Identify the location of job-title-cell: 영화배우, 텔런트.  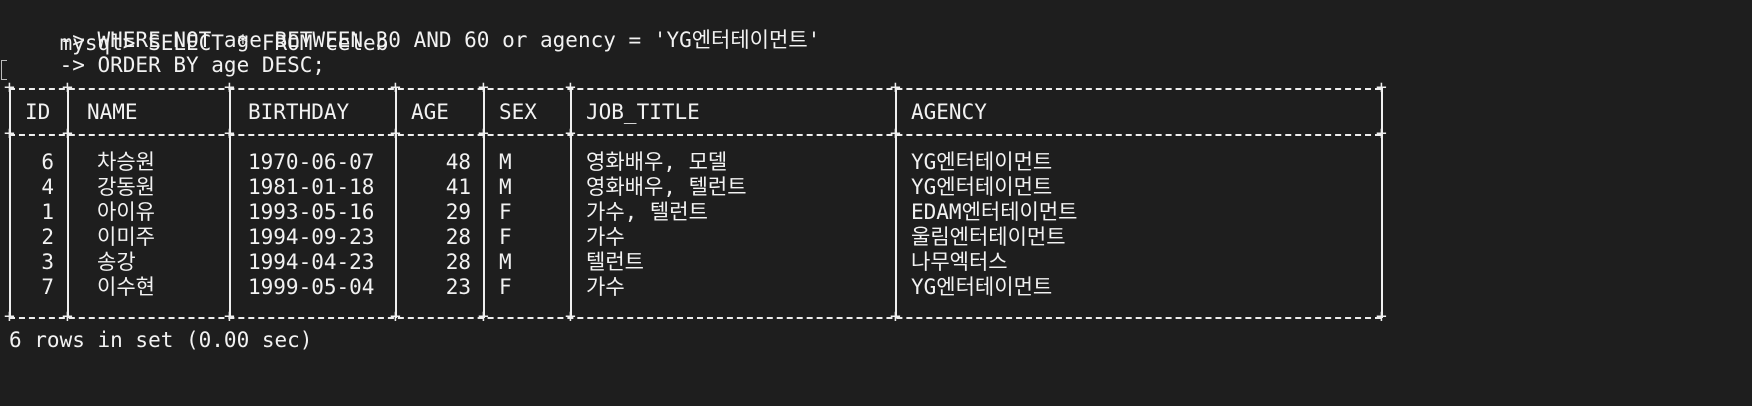
(666, 187).